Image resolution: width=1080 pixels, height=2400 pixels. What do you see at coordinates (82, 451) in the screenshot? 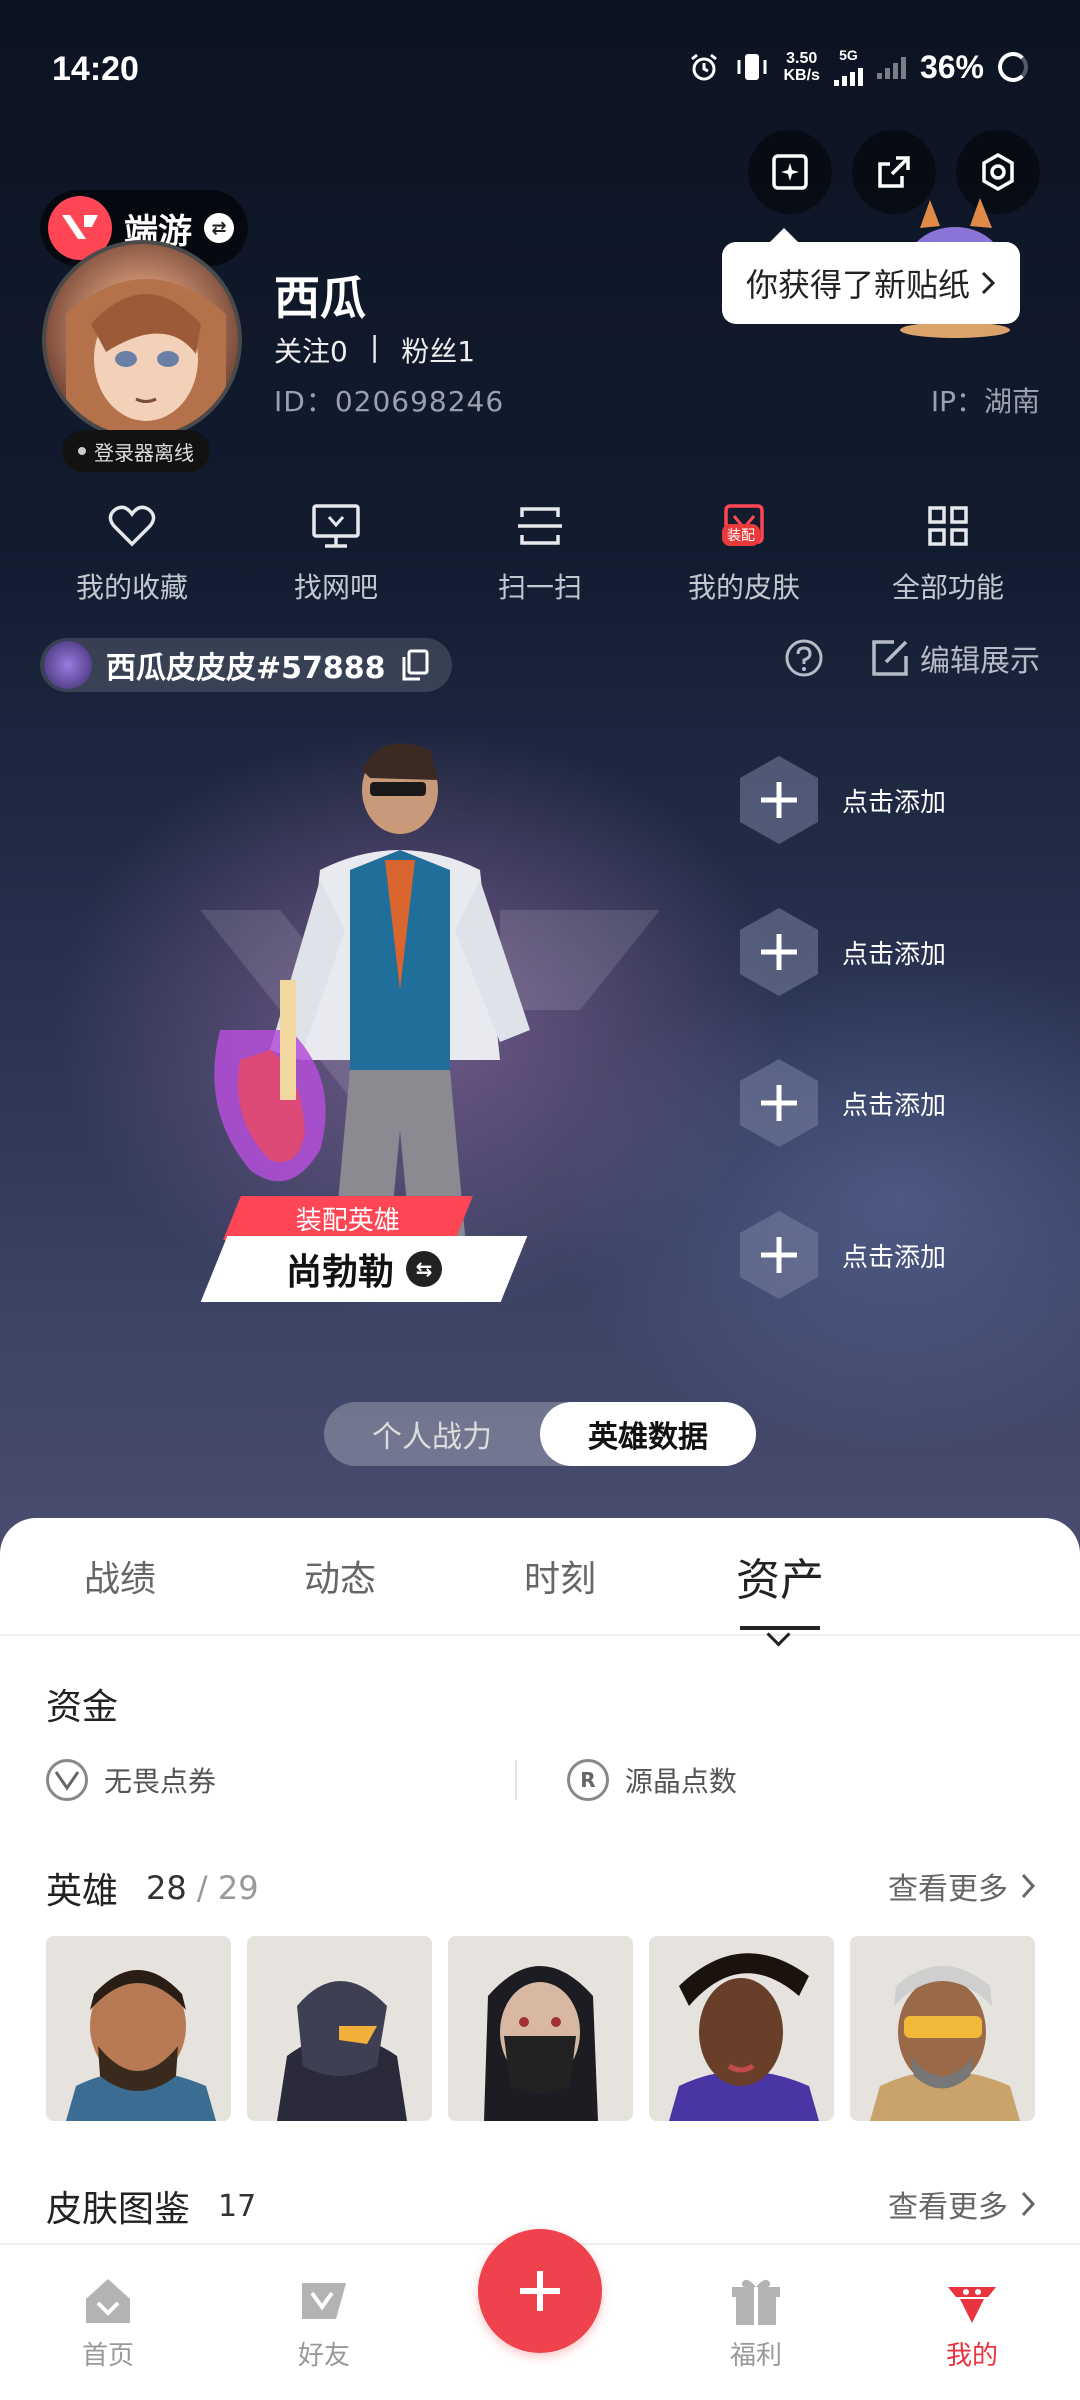
I see `status-dot` at bounding box center [82, 451].